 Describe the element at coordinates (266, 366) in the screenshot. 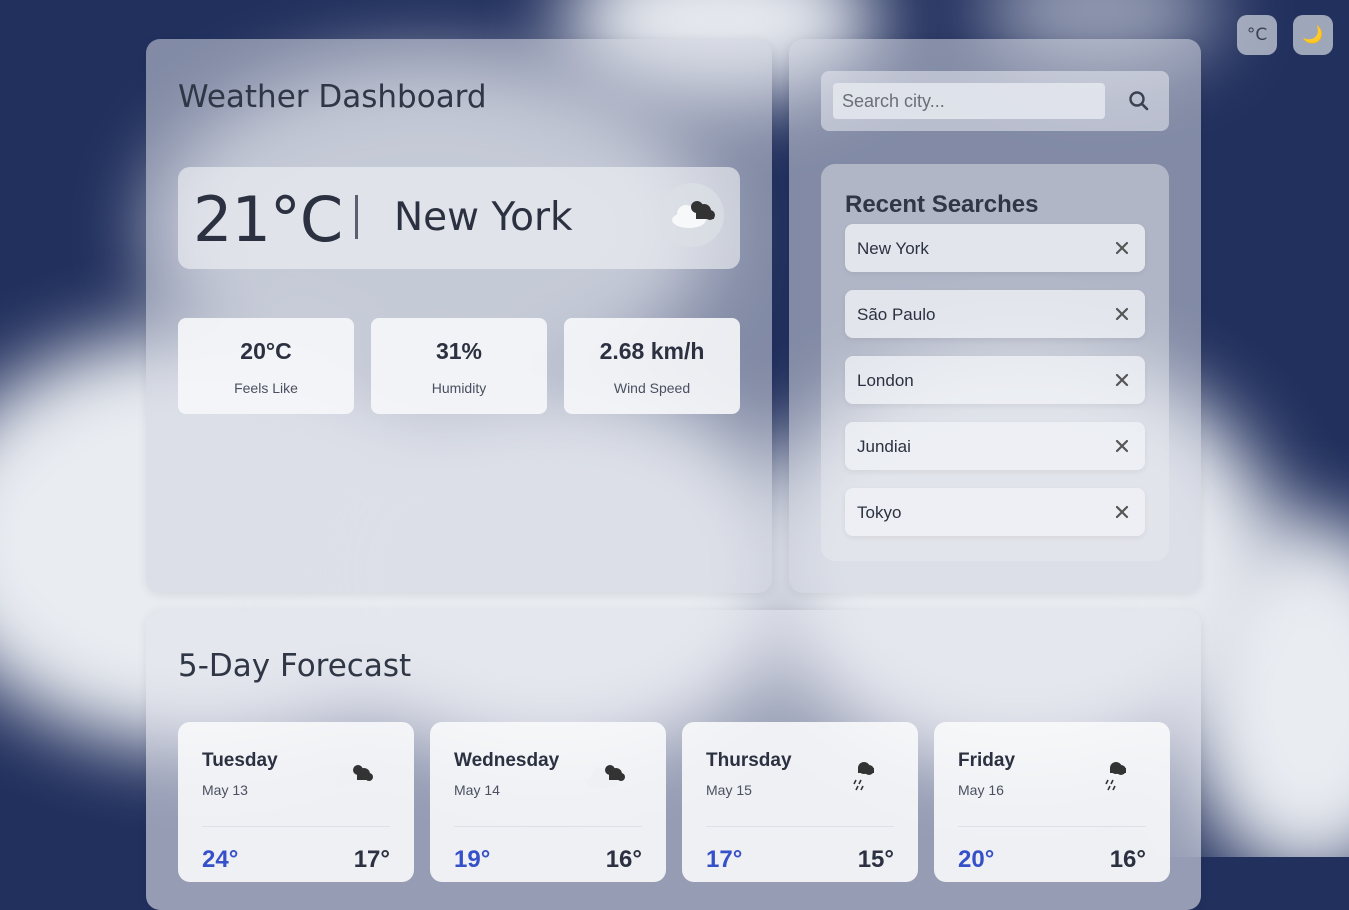

I see `feels-like-card: 20°C Feels Like` at that location.